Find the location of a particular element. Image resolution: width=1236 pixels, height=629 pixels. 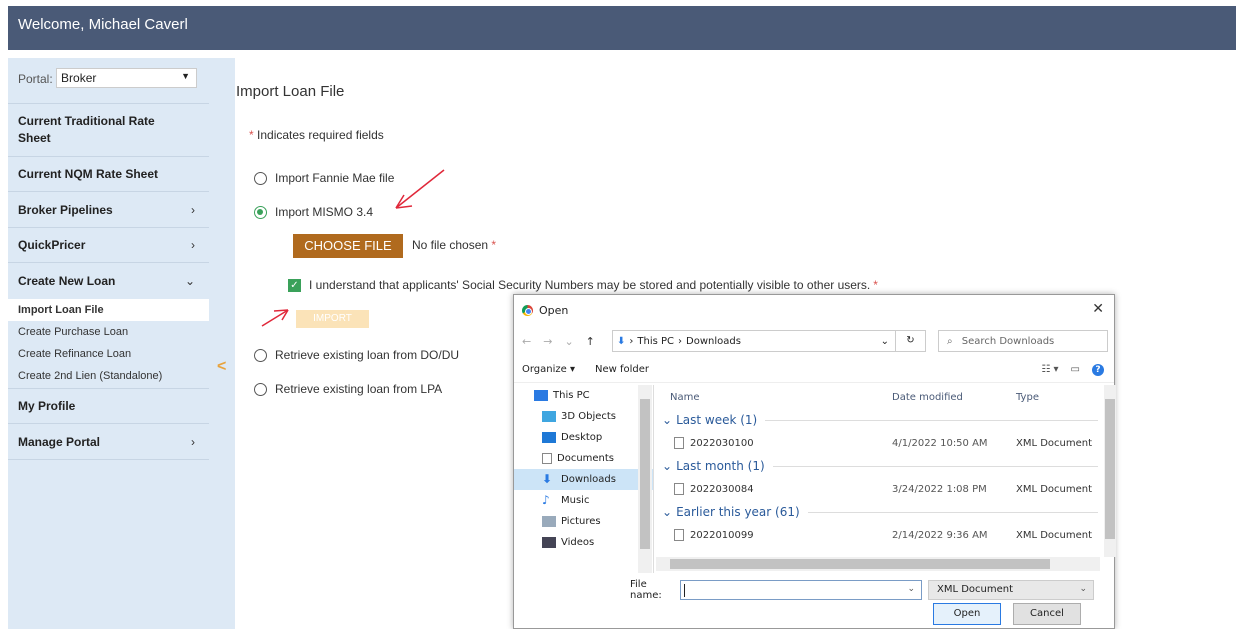

choose-file-button: CHOOSE FILE is located at coordinates (348, 246).